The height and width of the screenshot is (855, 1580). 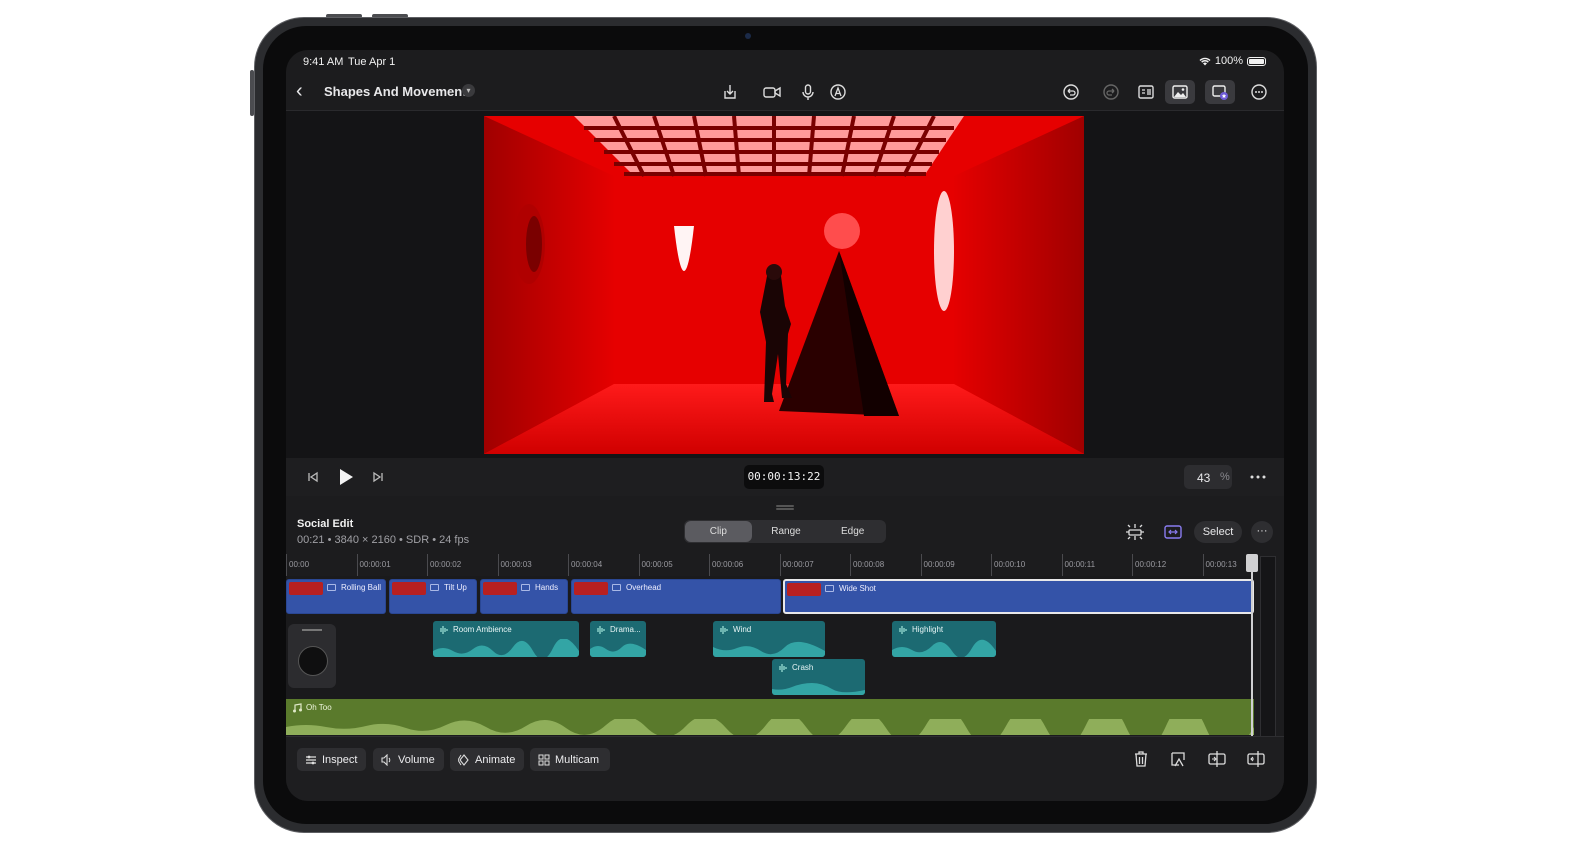 I want to click on ruler-tick: 00:00:02, so click(x=444, y=565).